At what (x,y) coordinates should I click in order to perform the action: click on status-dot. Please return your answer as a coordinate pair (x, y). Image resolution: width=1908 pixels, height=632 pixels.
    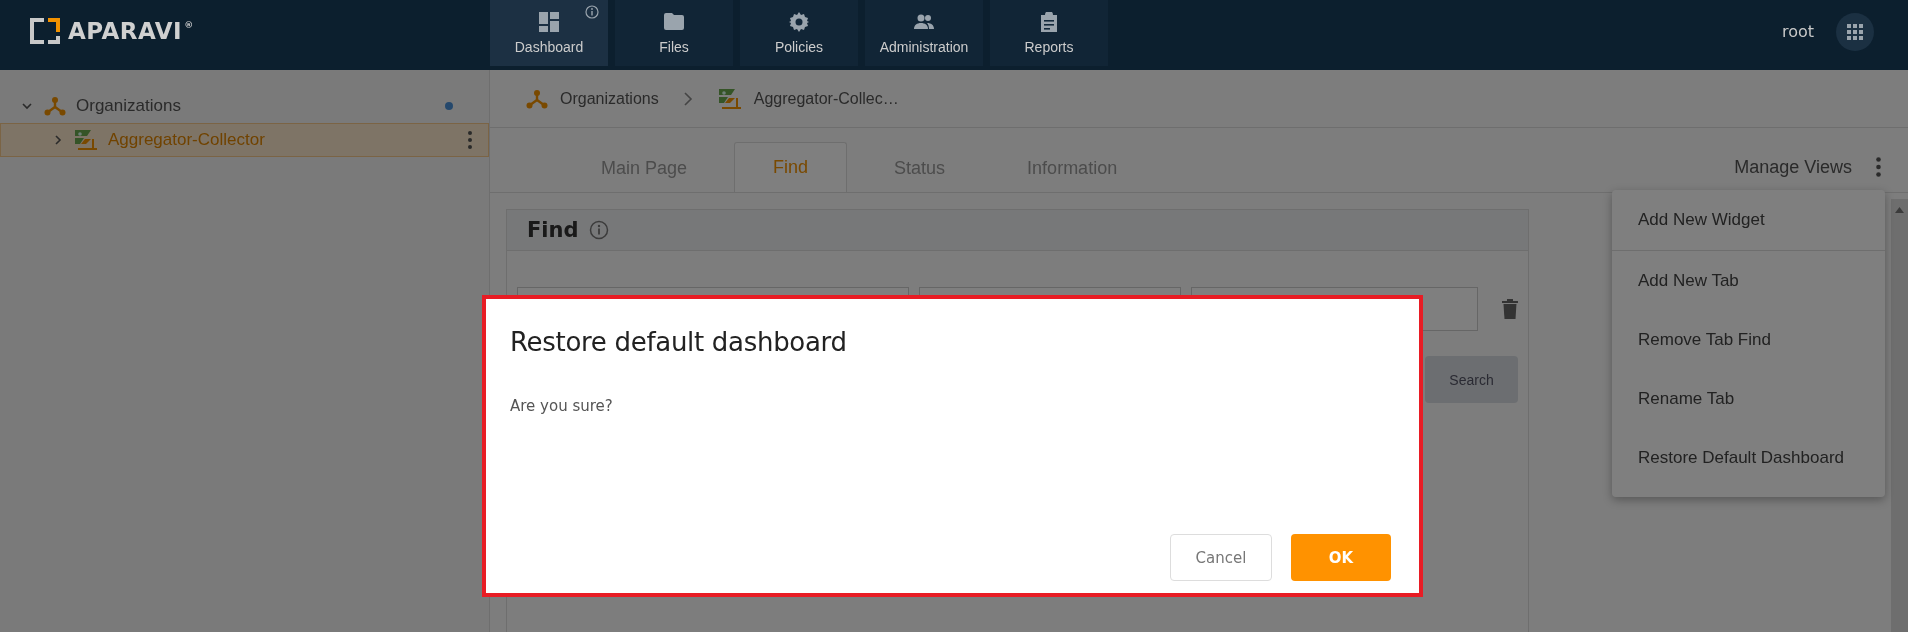
    Looking at the image, I should click on (449, 106).